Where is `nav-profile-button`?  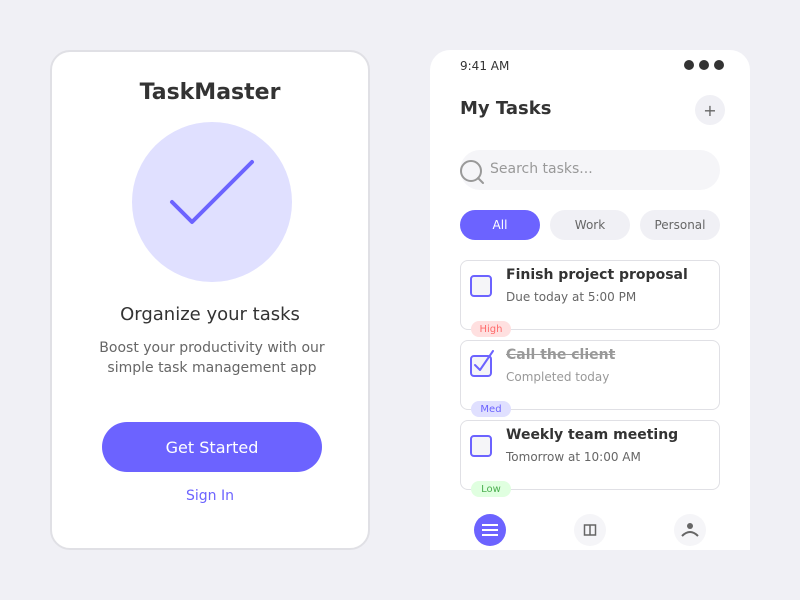
nav-profile-button is located at coordinates (690, 530).